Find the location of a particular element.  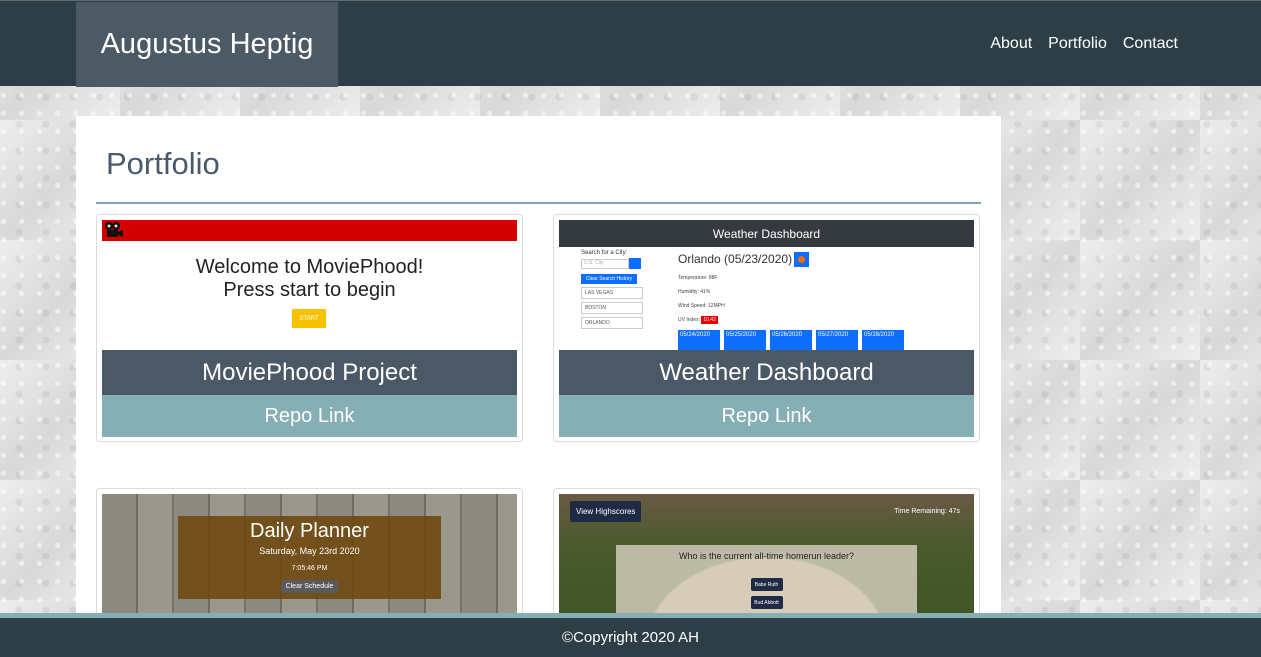

uv-value: 10.42 is located at coordinates (709, 320).